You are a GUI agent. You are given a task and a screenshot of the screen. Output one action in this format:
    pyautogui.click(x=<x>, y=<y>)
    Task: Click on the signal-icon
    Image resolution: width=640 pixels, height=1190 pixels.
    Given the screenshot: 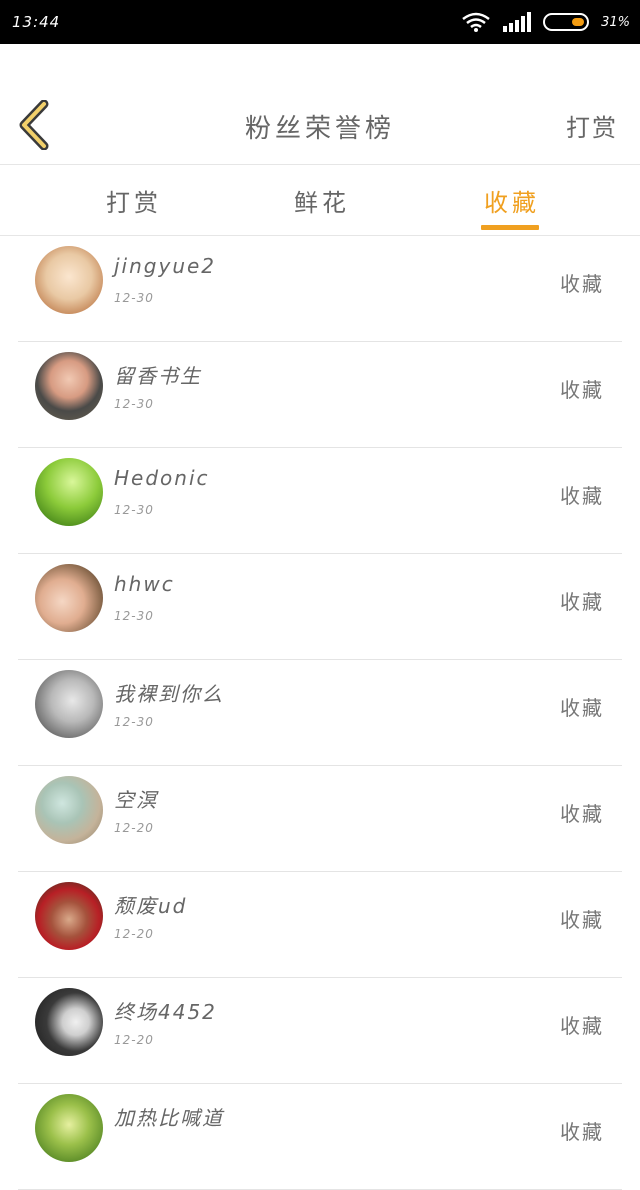 What is the action you would take?
    pyautogui.click(x=517, y=22)
    